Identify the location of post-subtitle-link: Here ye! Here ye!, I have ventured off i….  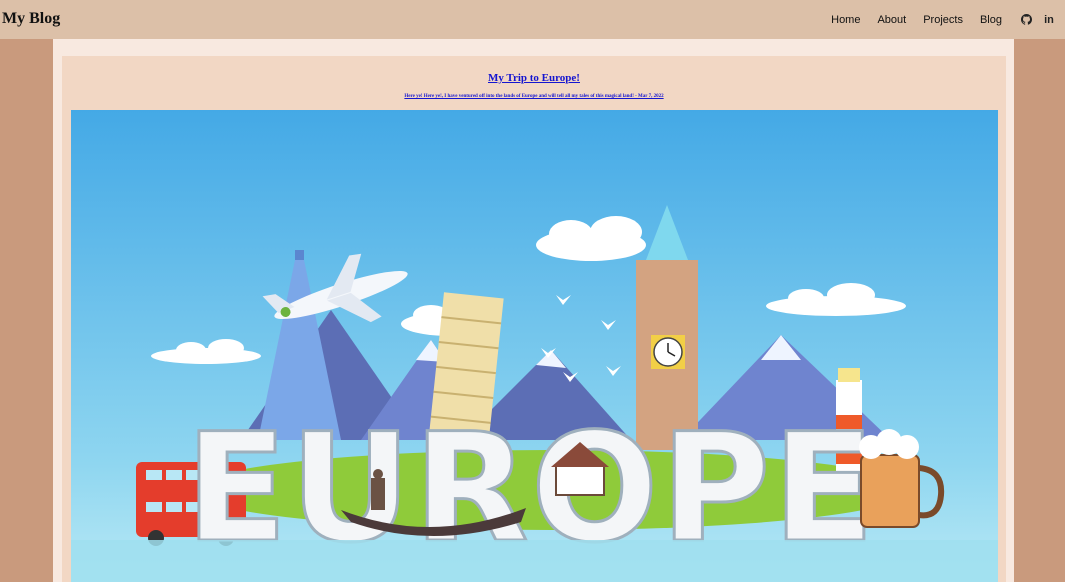
(534, 96).